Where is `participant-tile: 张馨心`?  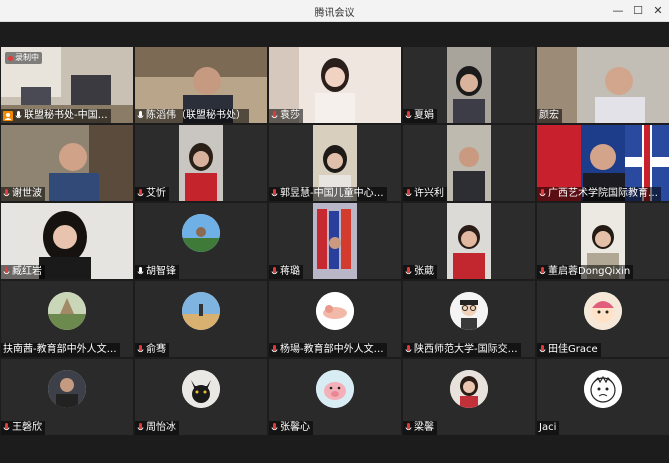 participant-tile: 张馨心 is located at coordinates (335, 397).